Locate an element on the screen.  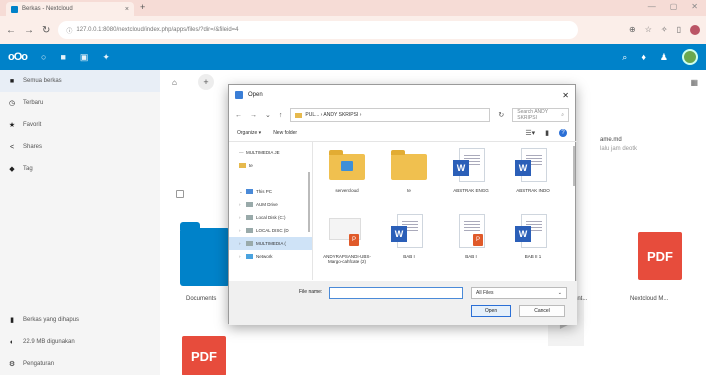
tree-item-label: MULTIMEDIA ( is located at coordinates (271, 243).